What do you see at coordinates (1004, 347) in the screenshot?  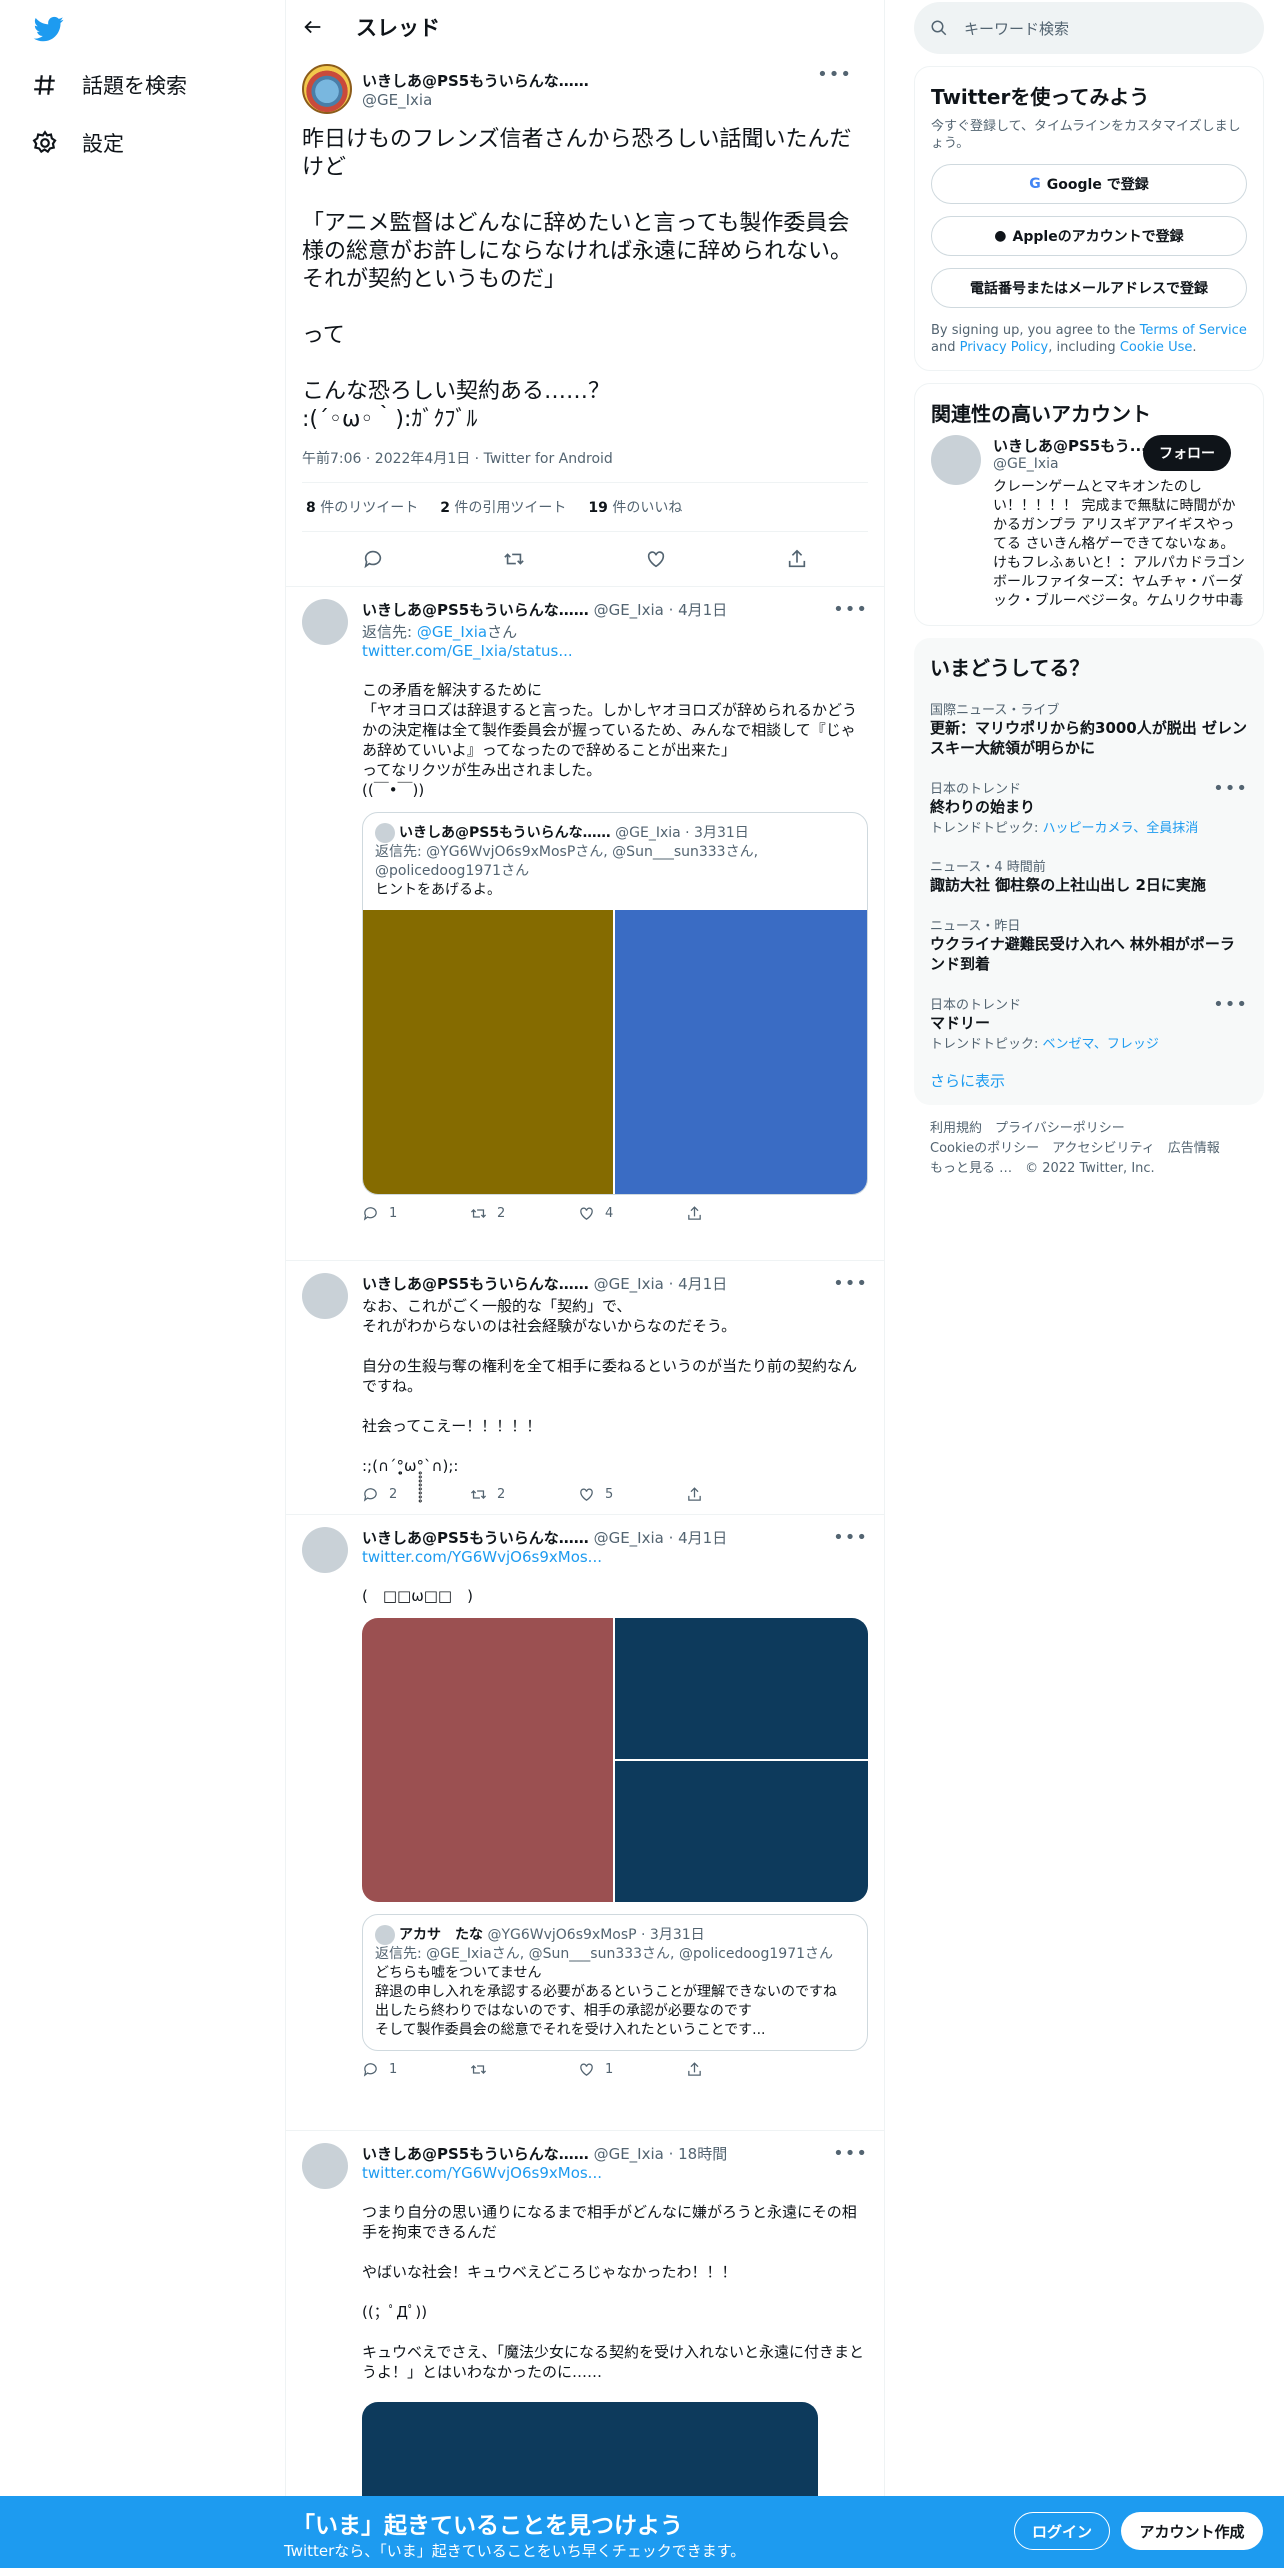 I see `privacy-link: Privacy Policy` at bounding box center [1004, 347].